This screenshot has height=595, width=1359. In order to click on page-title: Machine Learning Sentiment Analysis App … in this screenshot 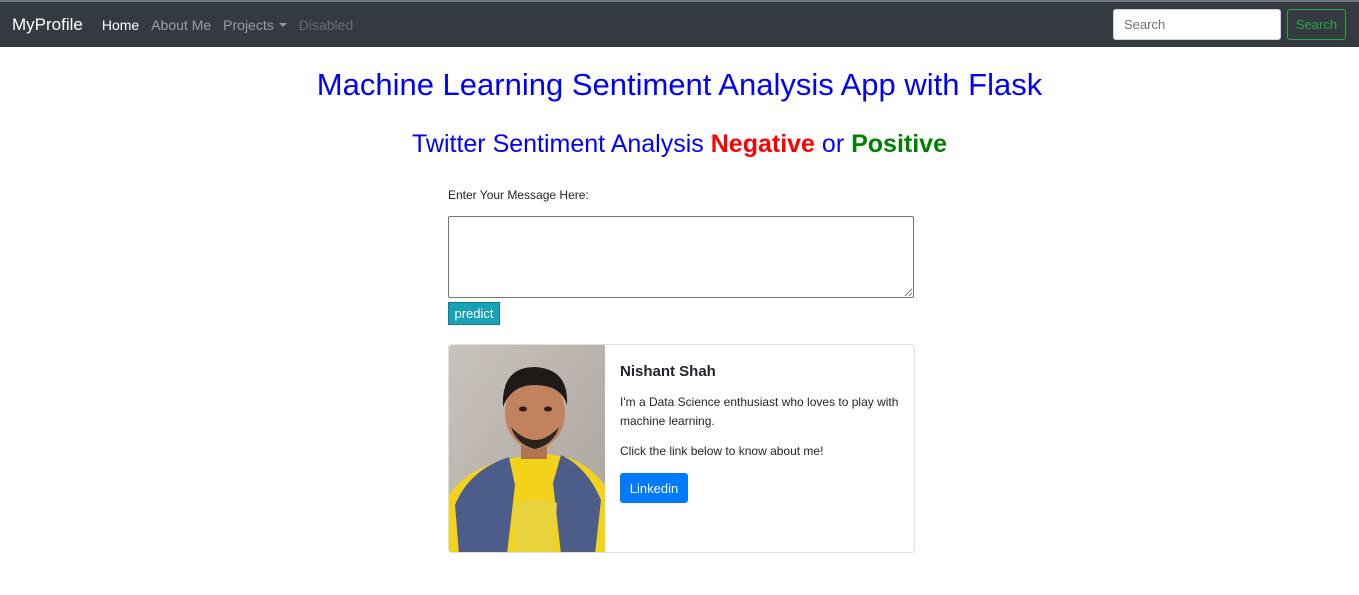, I will do `click(679, 84)`.